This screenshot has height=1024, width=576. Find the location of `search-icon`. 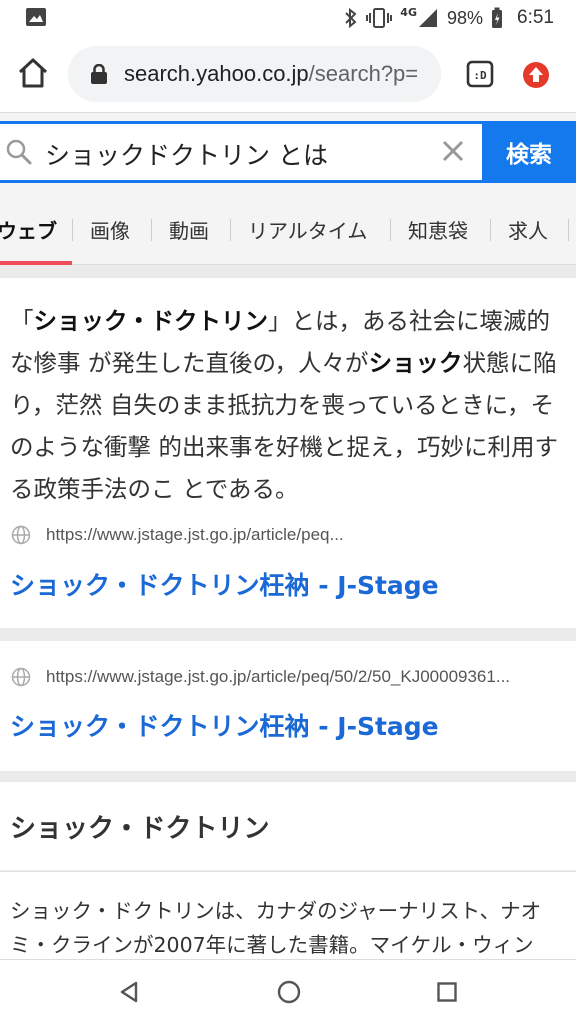

search-icon is located at coordinates (19, 152).